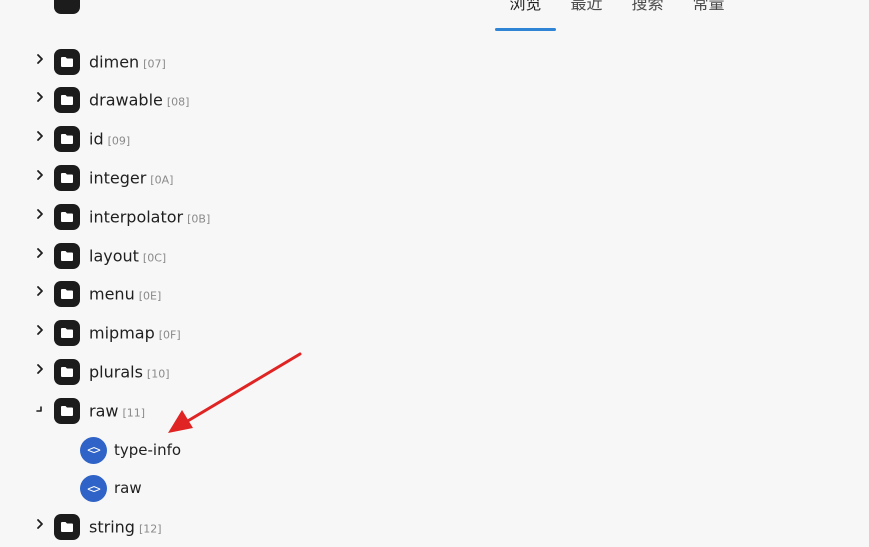  Describe the element at coordinates (114, 61) in the screenshot. I see `folder-label: dimen` at that location.